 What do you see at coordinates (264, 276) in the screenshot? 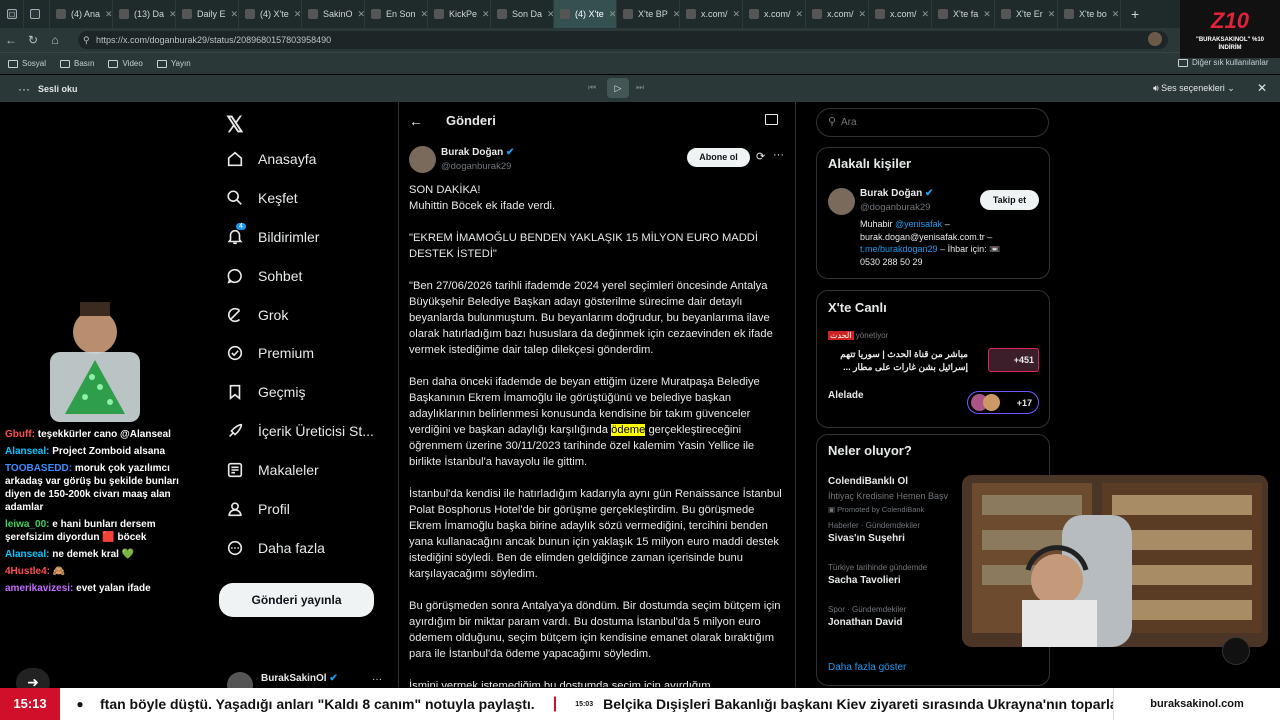
I see `nav-item-chat: Sohbet` at bounding box center [264, 276].